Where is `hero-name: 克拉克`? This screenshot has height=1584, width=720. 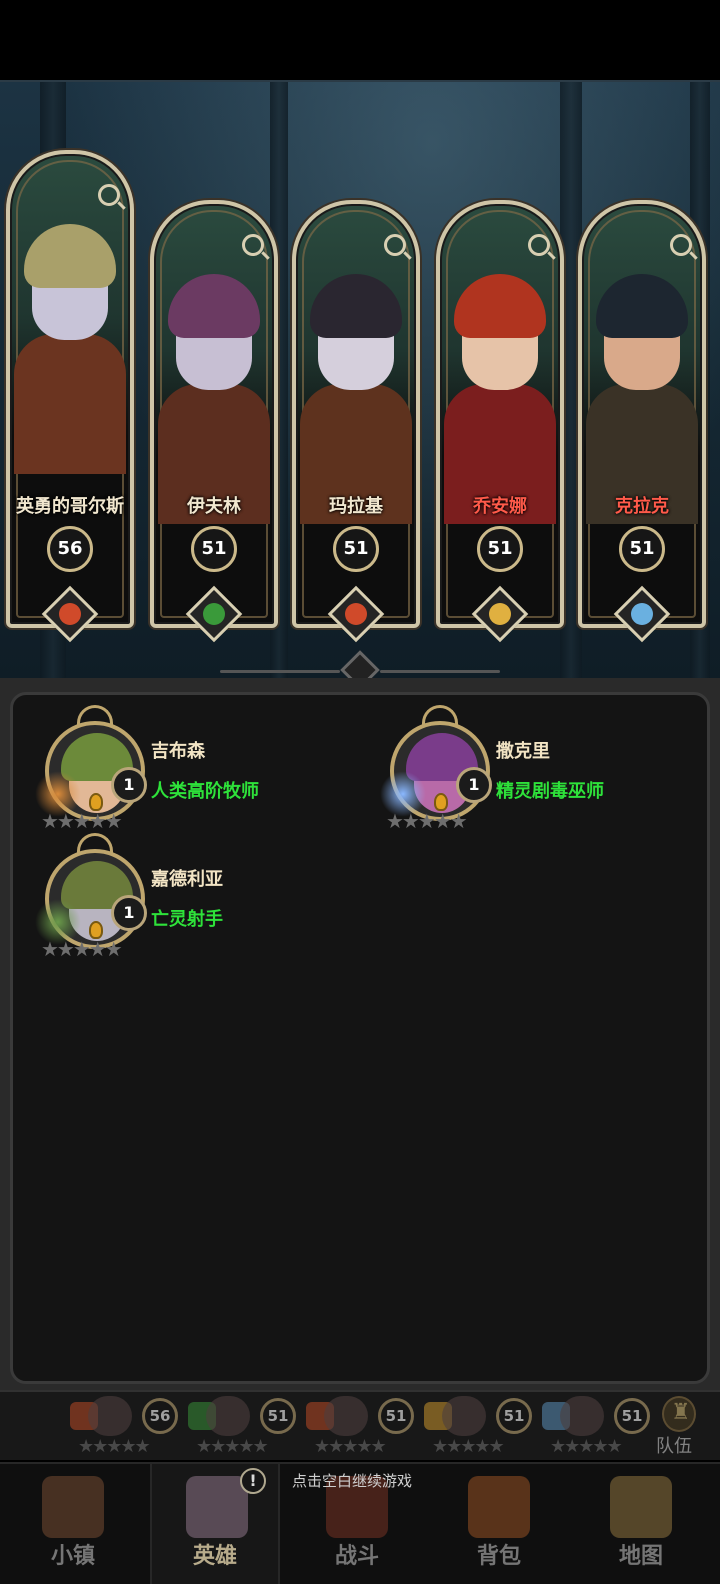 hero-name: 克拉克 is located at coordinates (642, 506).